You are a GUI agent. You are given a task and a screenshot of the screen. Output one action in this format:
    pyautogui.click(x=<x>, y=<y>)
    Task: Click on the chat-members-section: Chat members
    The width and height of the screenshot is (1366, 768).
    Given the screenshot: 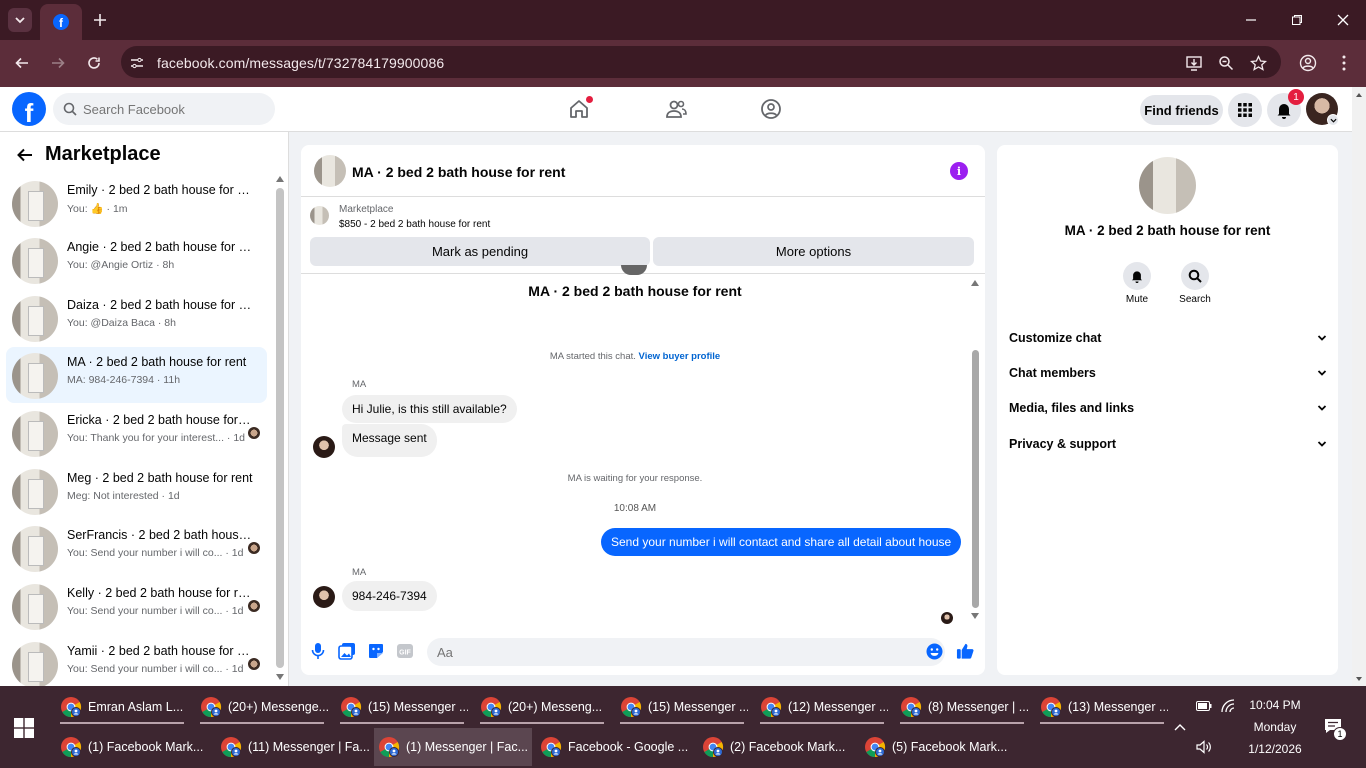 What is the action you would take?
    pyautogui.click(x=1168, y=373)
    